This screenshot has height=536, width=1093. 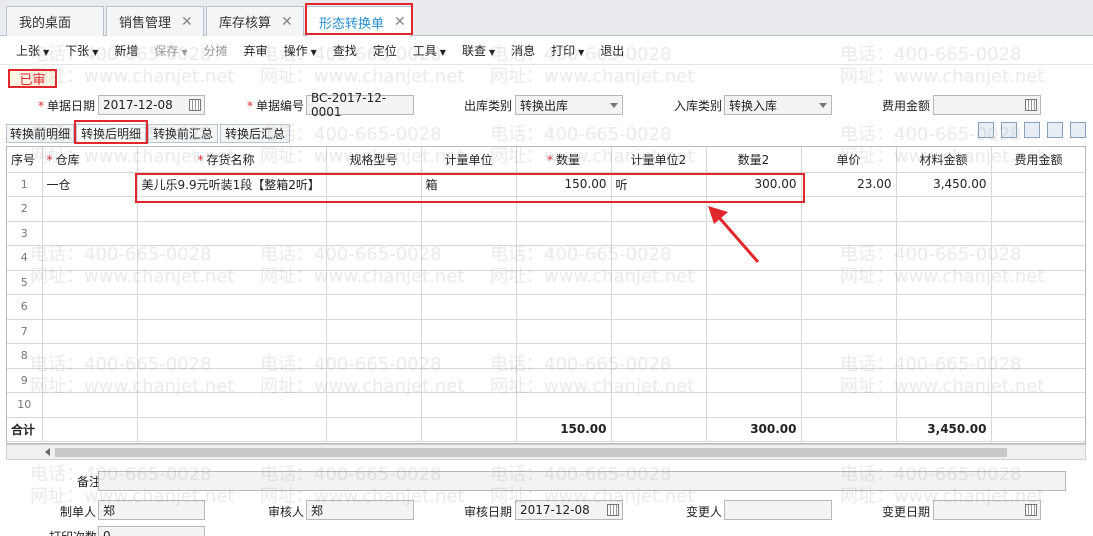 I want to click on subtab-before-detail: 转换前明细, so click(x=40, y=133).